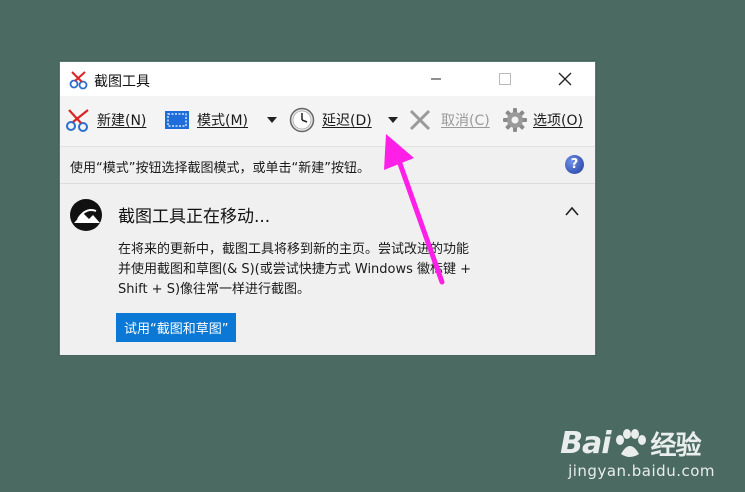 This screenshot has height=492, width=745. I want to click on help-icon: ?, so click(574, 164).